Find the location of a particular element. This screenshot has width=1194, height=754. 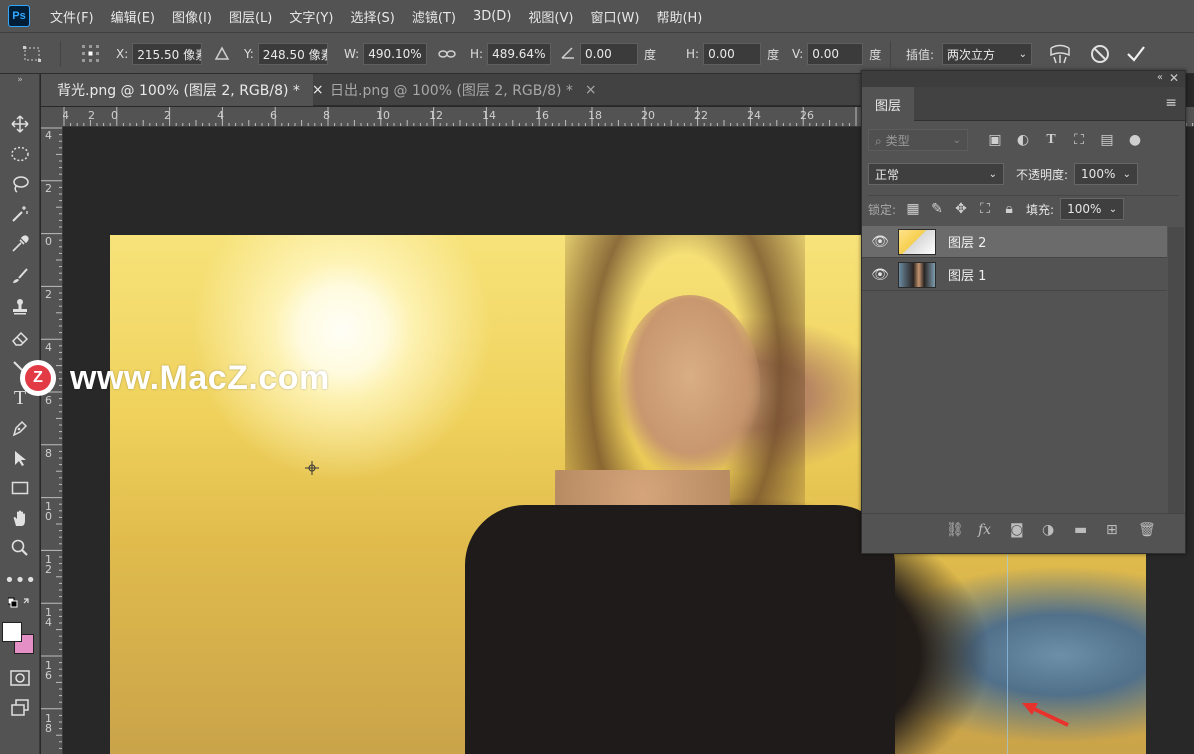

opacity-label: 不透明度: is located at coordinates (1042, 174).